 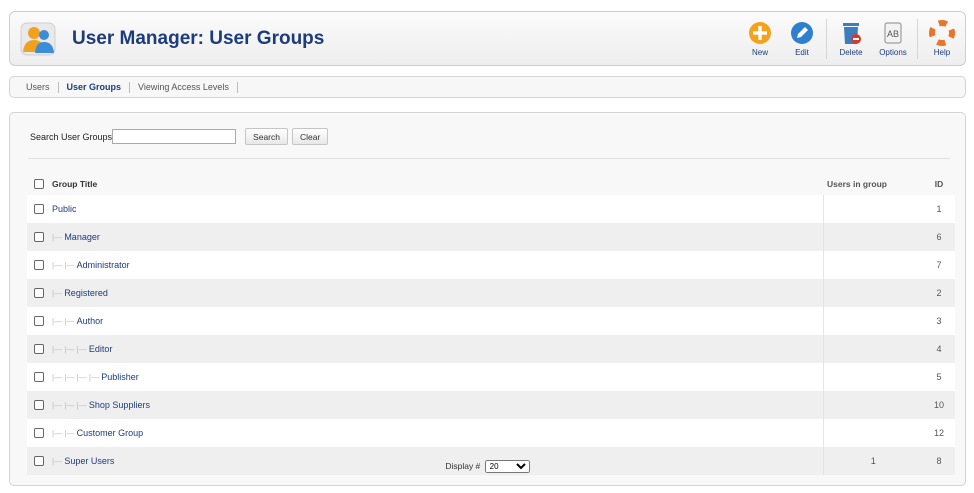 What do you see at coordinates (38, 39) in the screenshot?
I see `user-groups-icon` at bounding box center [38, 39].